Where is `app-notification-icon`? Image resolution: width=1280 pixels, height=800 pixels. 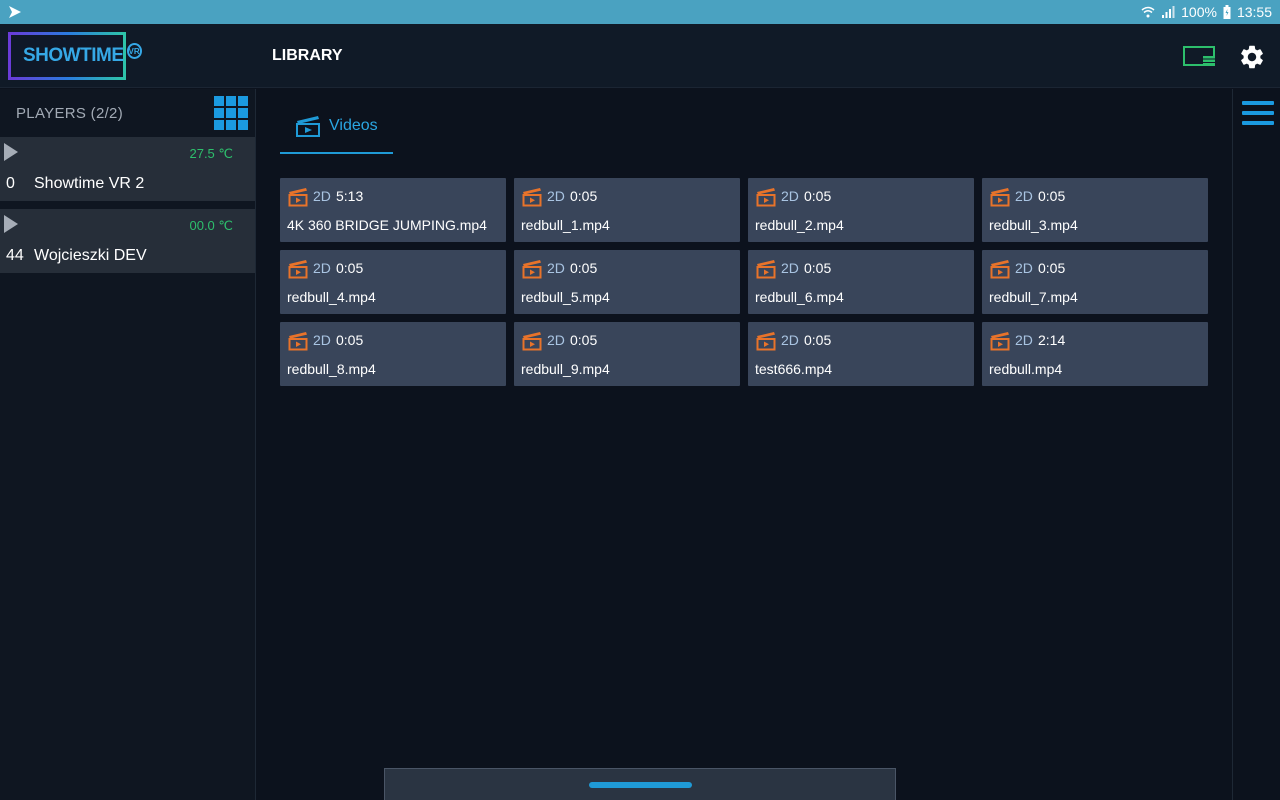 app-notification-icon is located at coordinates (15, 12).